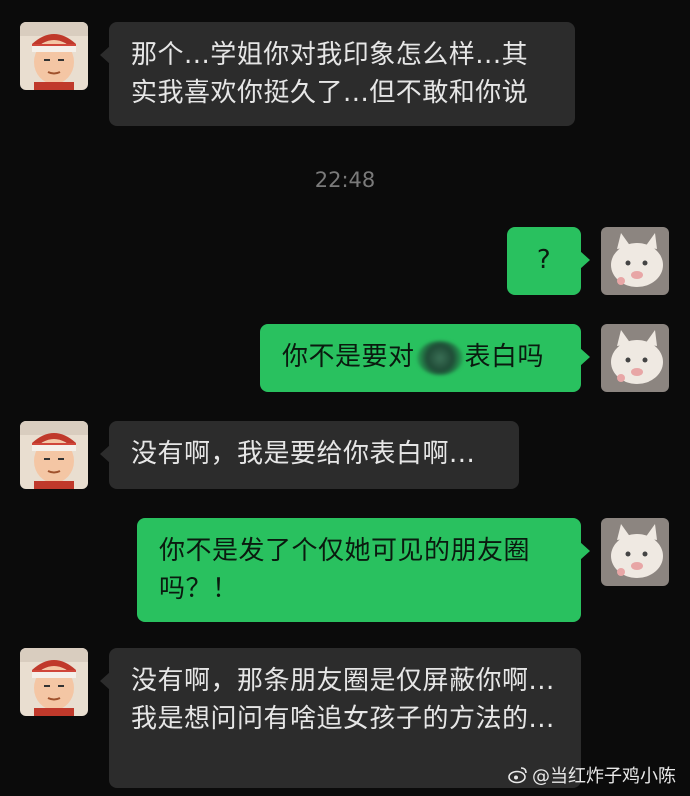 This screenshot has height=796, width=690. I want to click on message-bubble-outgoing: ?, so click(548, 261).